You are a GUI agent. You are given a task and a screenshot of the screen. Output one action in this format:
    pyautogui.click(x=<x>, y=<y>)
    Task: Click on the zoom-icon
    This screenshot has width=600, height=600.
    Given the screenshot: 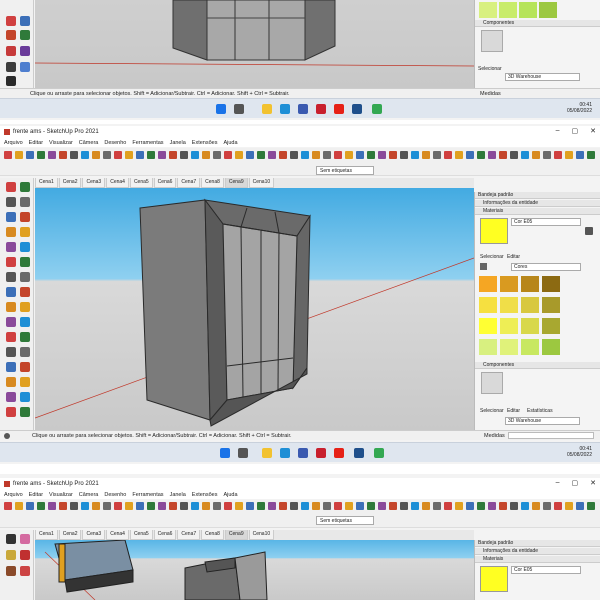 What is the action you would take?
    pyautogui.click(x=11, y=67)
    